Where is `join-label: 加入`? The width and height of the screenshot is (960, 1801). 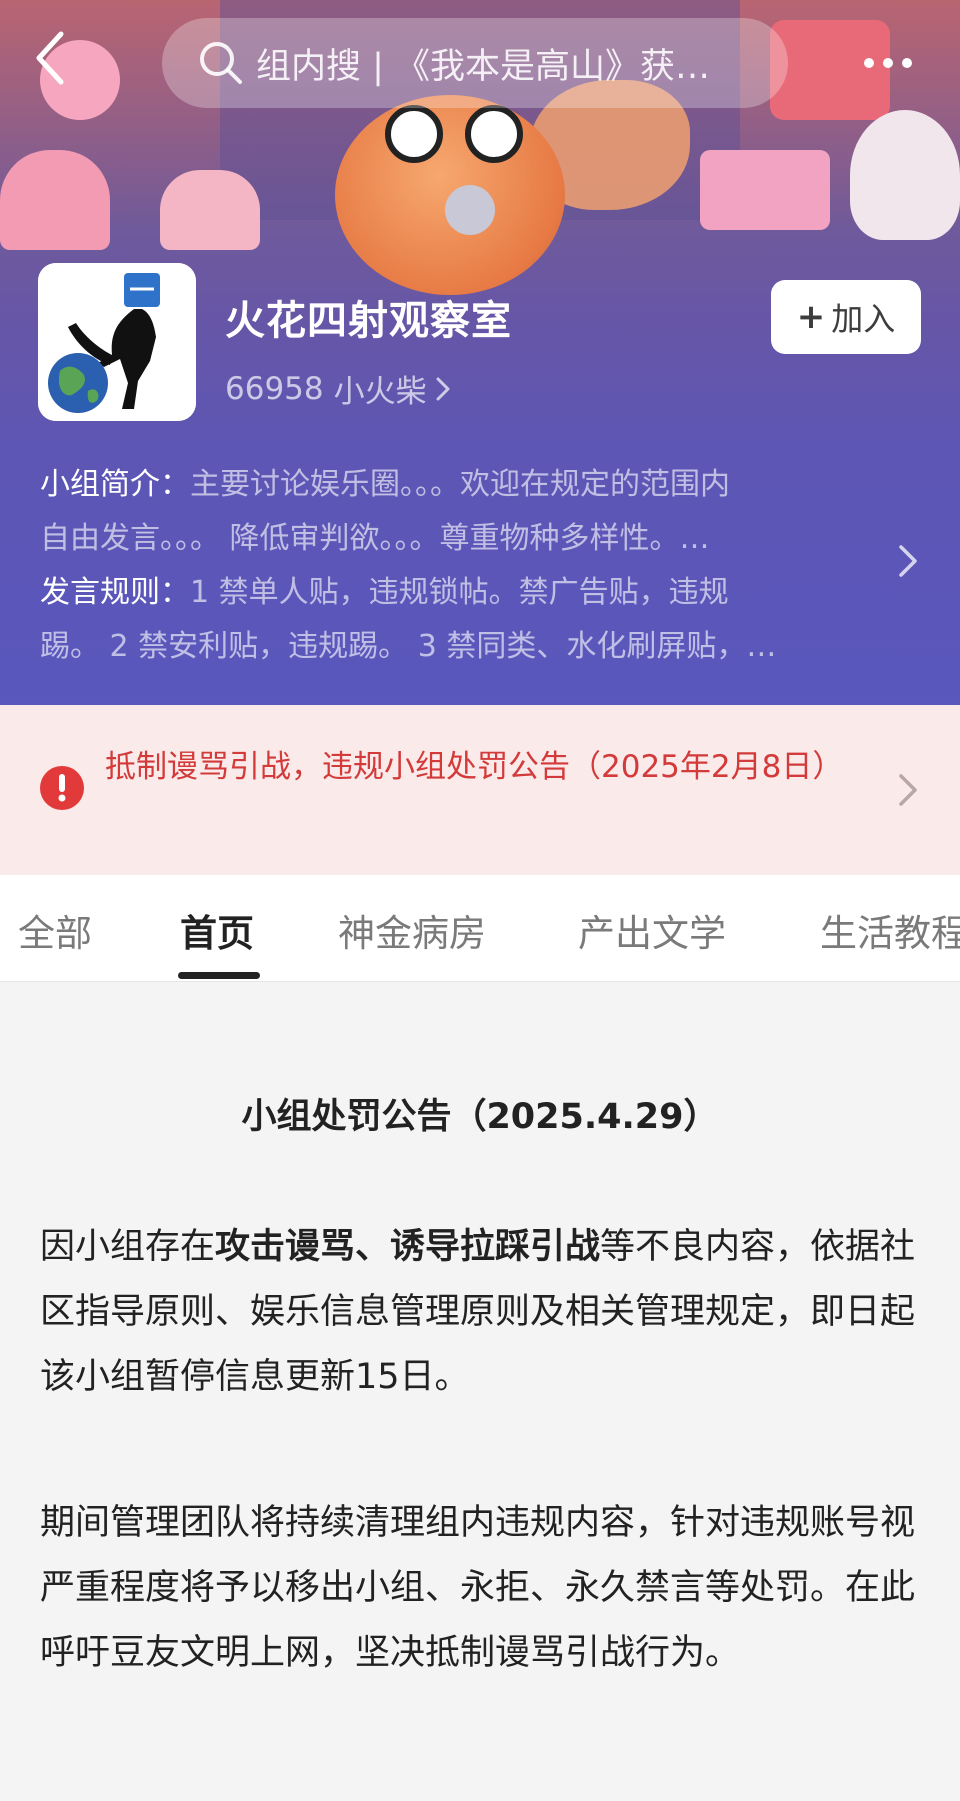
join-label: 加入 is located at coordinates (863, 319).